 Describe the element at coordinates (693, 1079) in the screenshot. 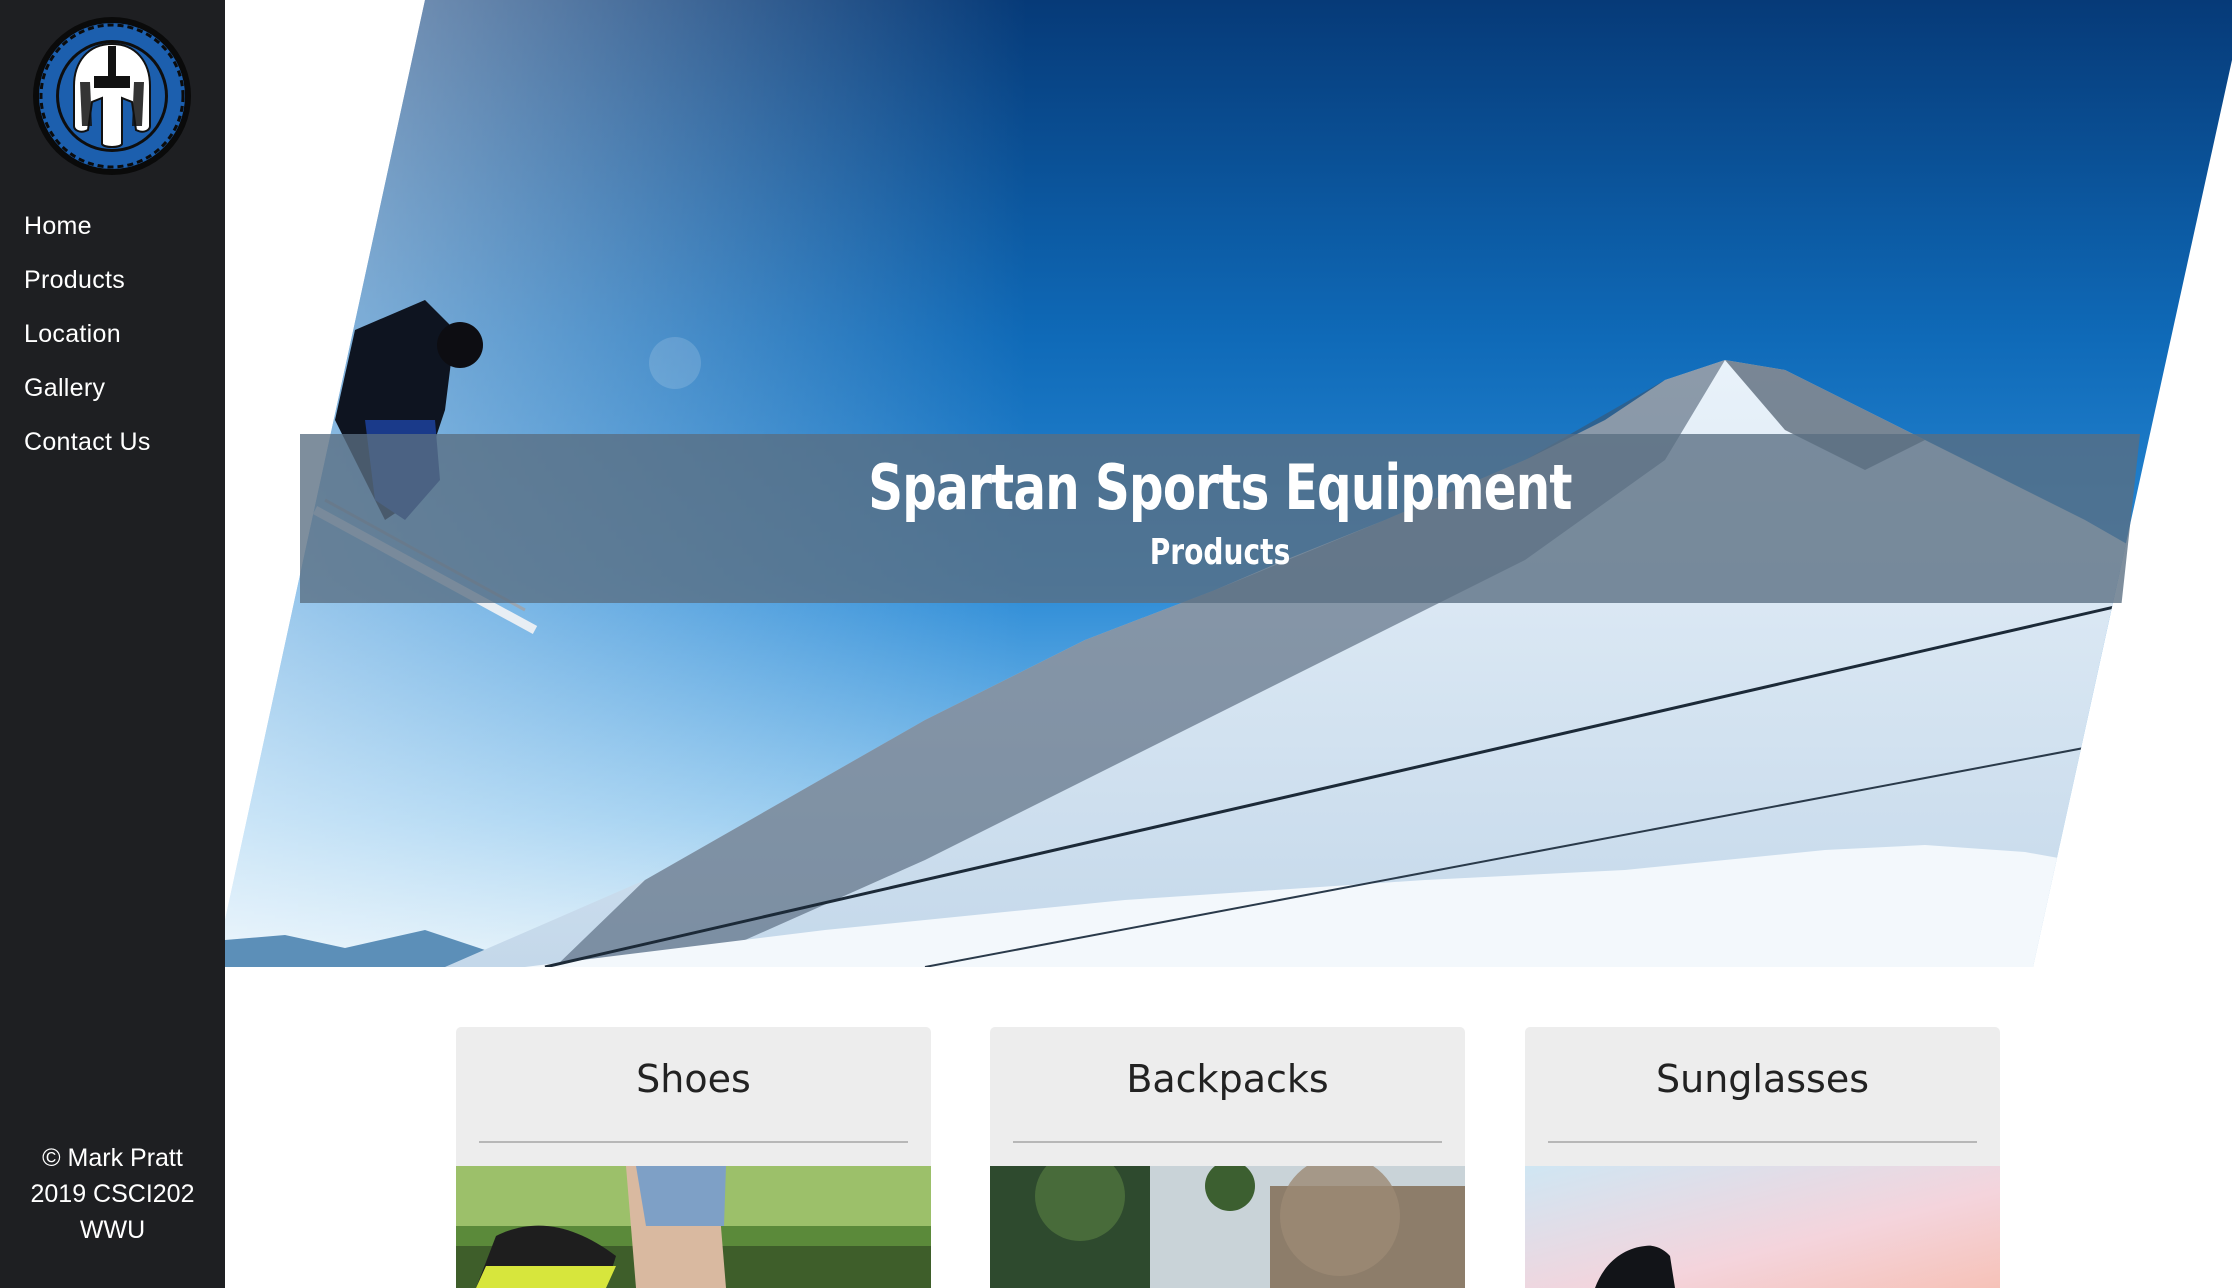

I see `card-title: Shoes` at that location.